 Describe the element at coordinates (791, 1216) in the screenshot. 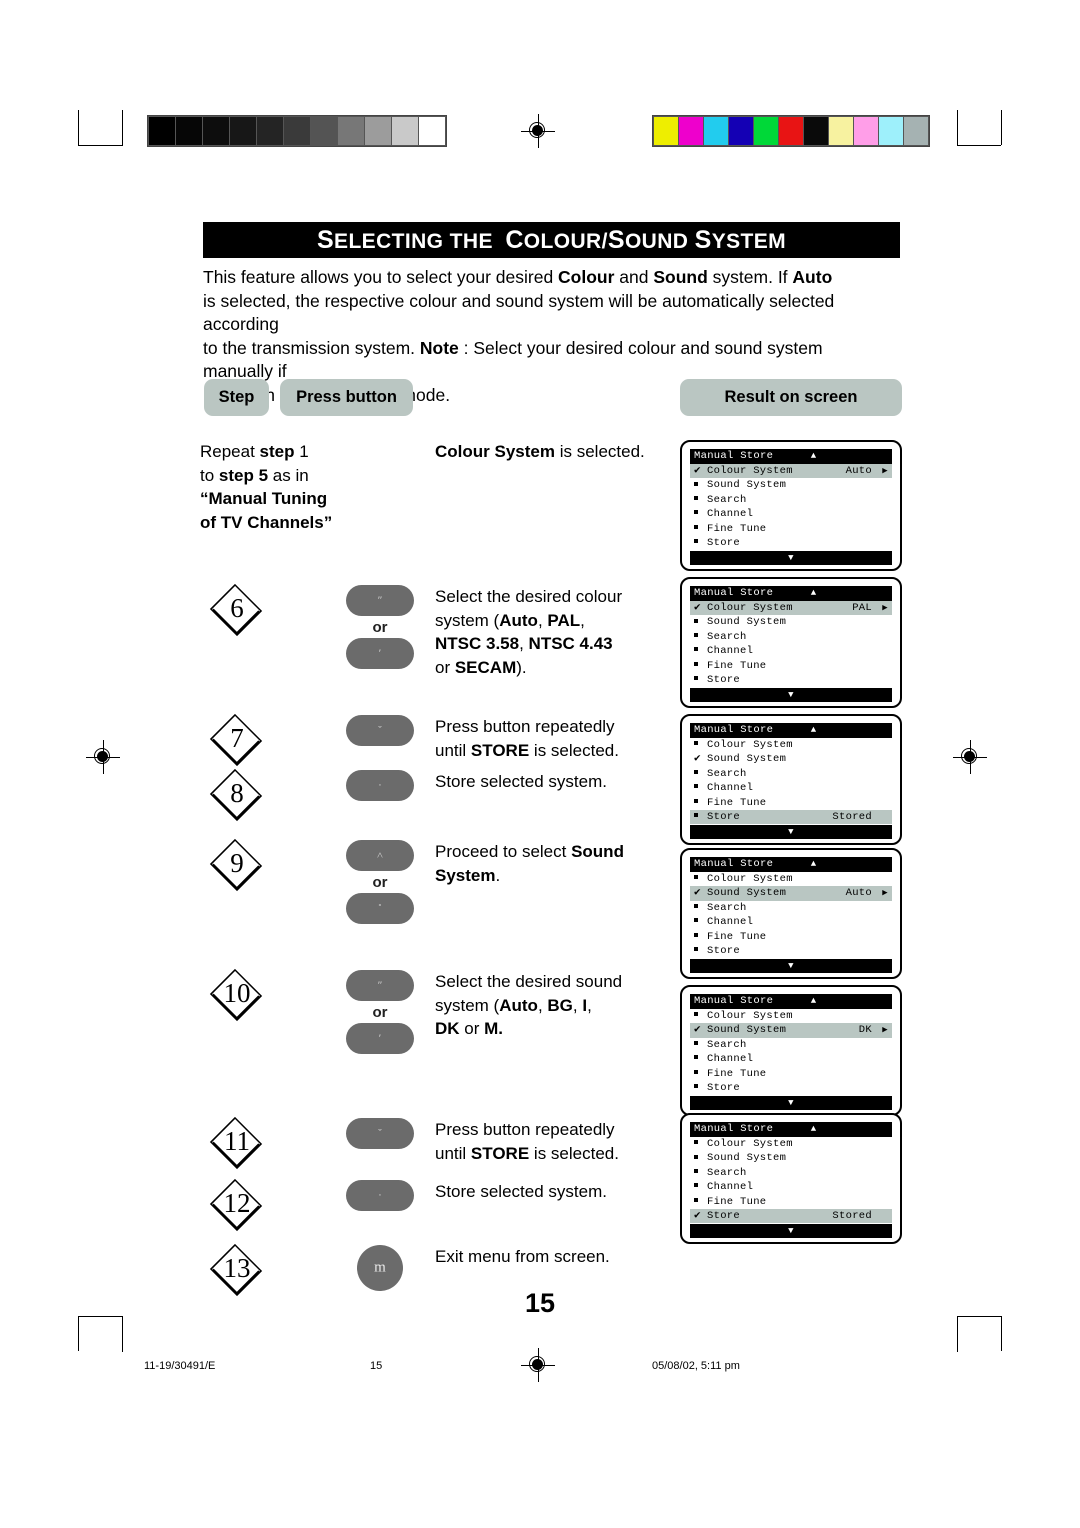

I see `osd-menu-item: ✔ Store Stored` at that location.